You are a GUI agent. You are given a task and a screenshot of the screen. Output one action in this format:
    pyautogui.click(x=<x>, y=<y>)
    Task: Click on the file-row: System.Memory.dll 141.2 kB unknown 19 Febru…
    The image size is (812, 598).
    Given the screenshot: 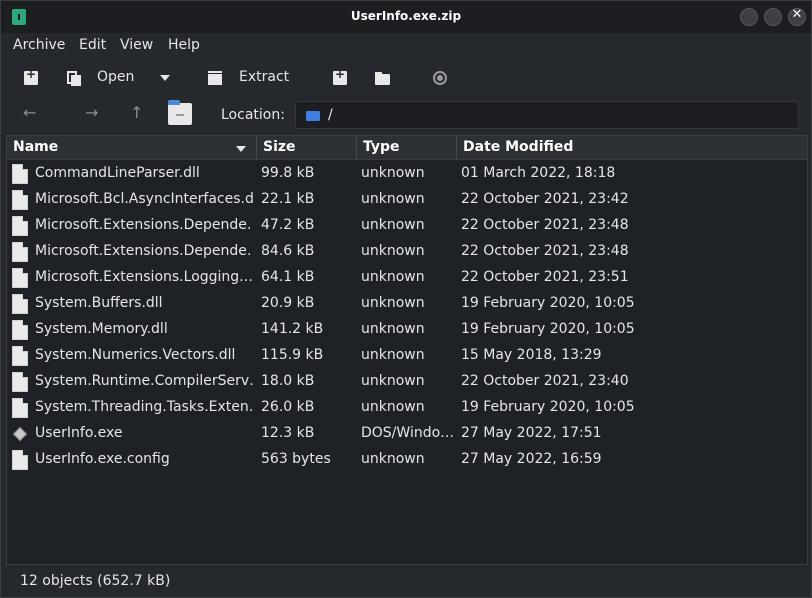 What is the action you would take?
    pyautogui.click(x=407, y=330)
    